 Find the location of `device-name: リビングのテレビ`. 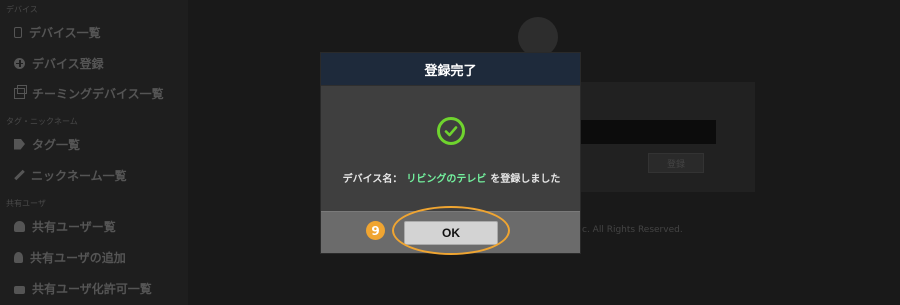

device-name: リビングのテレビ is located at coordinates (446, 179).